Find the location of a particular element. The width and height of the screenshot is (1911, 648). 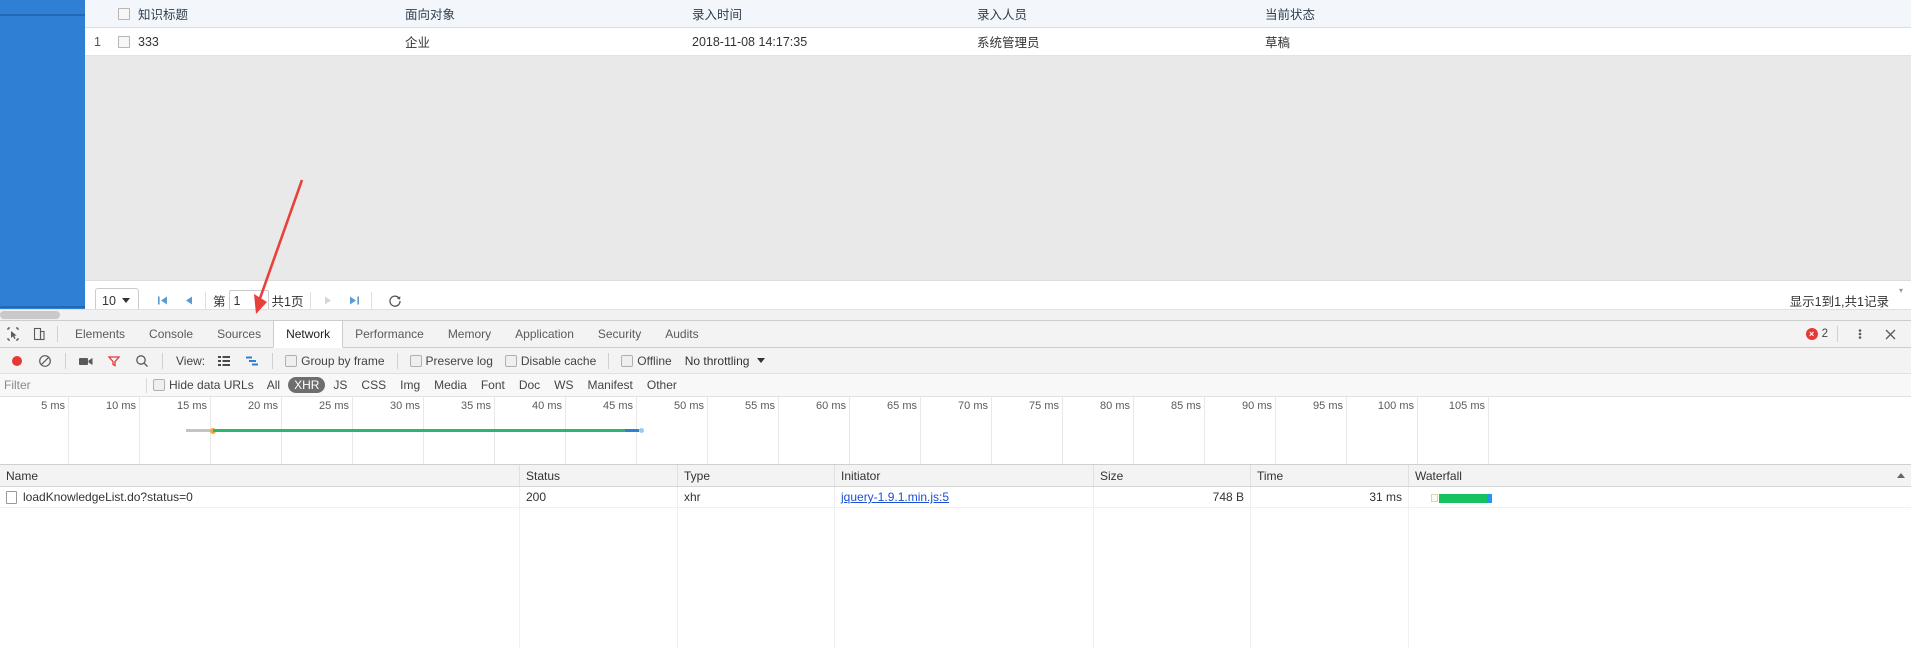

camera-icon is located at coordinates (86, 361).